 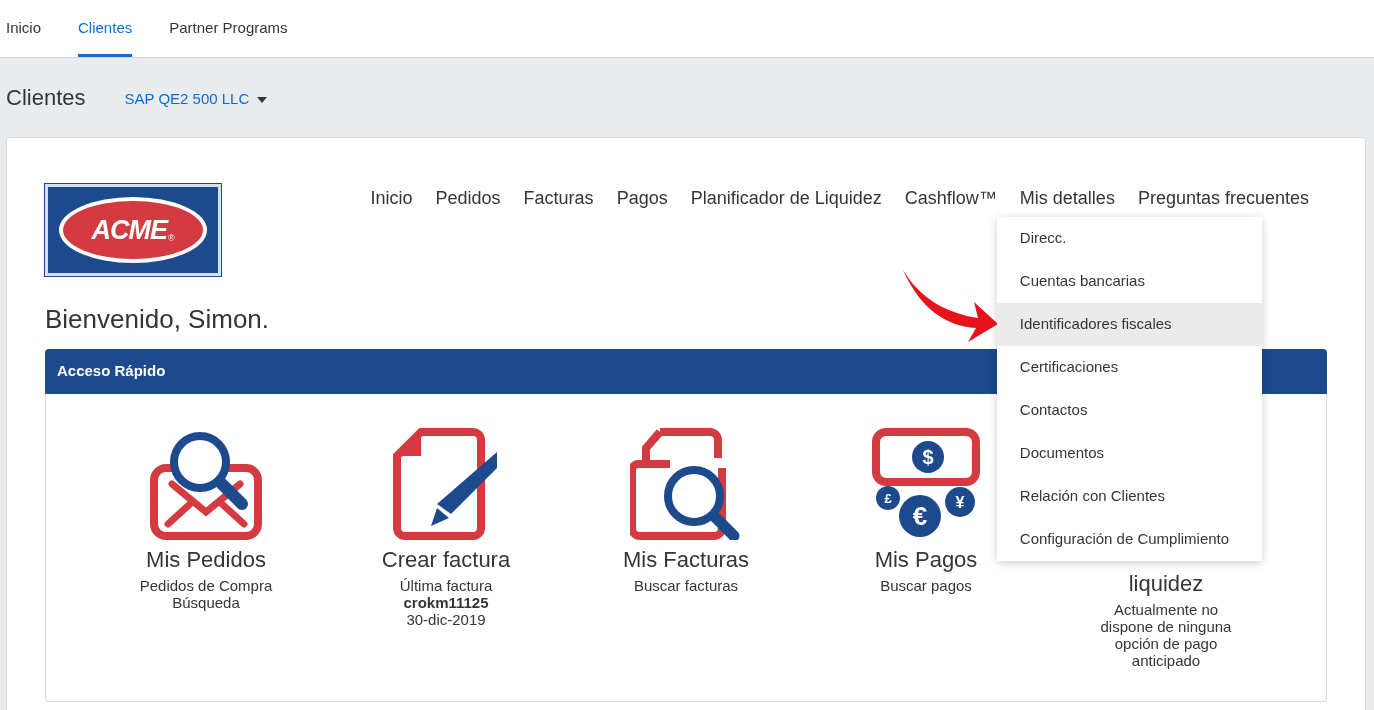 I want to click on tile-subtitle: Última factura, so click(x=446, y=585).